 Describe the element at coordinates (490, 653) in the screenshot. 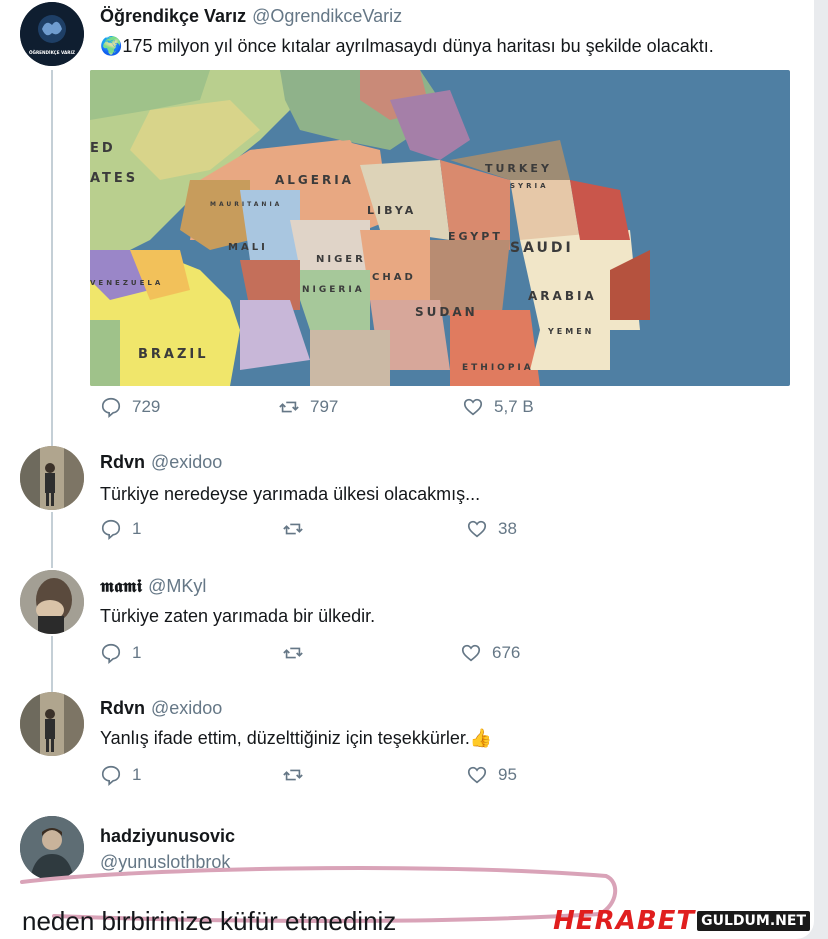

I see `like-action: 676` at that location.